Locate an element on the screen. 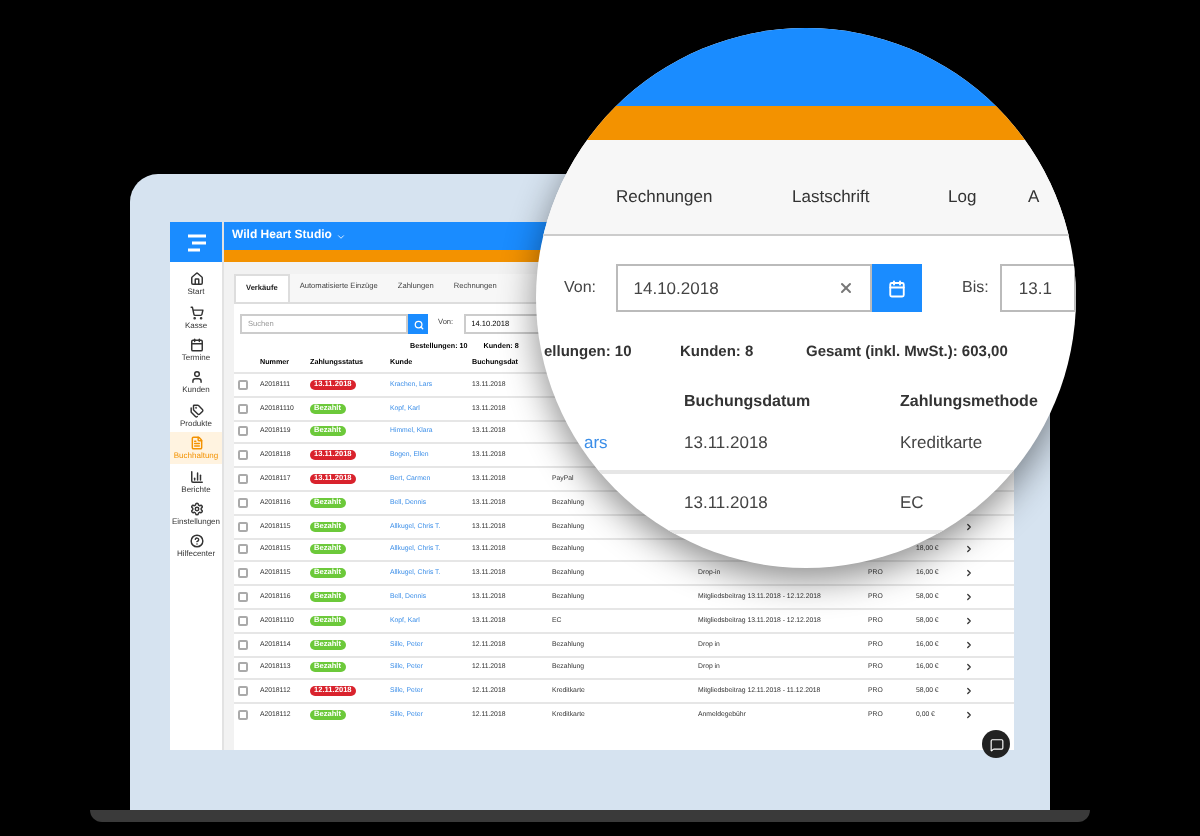 The width and height of the screenshot is (1200, 836). user-icon is located at coordinates (196, 377).